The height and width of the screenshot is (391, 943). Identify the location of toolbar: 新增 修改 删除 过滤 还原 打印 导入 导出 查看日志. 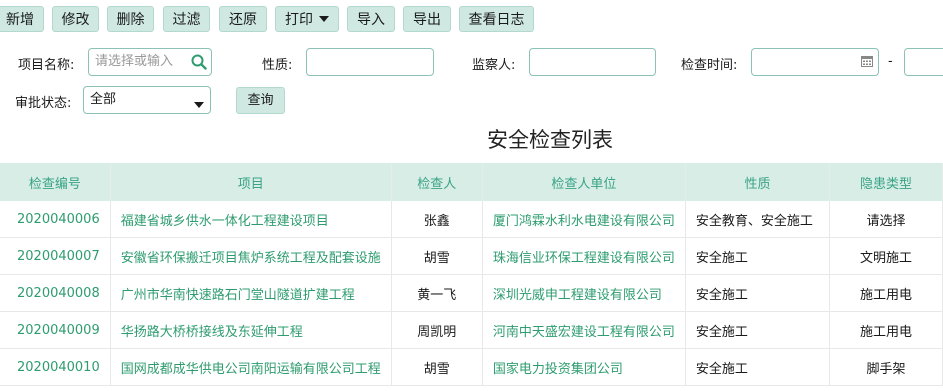
(471, 20).